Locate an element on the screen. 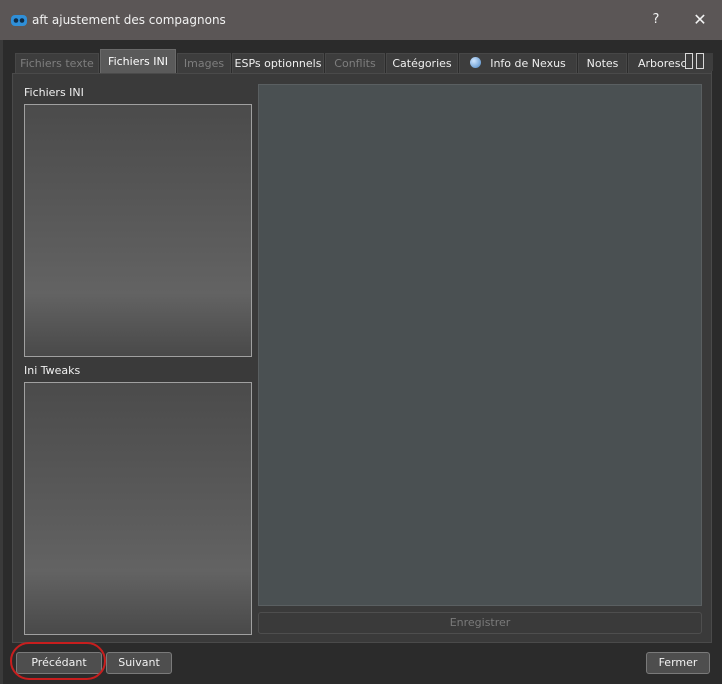 The image size is (722, 684). tab-label: ESPs optionnels is located at coordinates (278, 63).